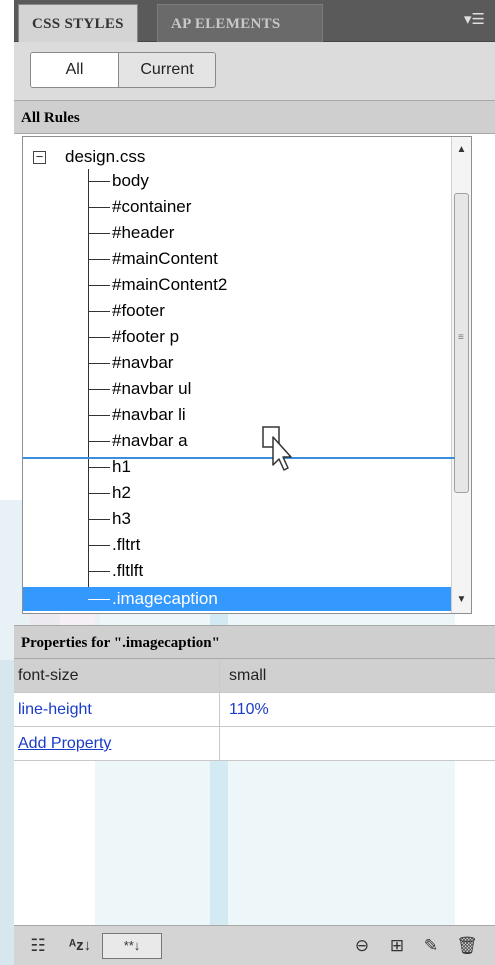 This screenshot has width=495, height=965. I want to click on rule-label: h3, so click(121, 518).